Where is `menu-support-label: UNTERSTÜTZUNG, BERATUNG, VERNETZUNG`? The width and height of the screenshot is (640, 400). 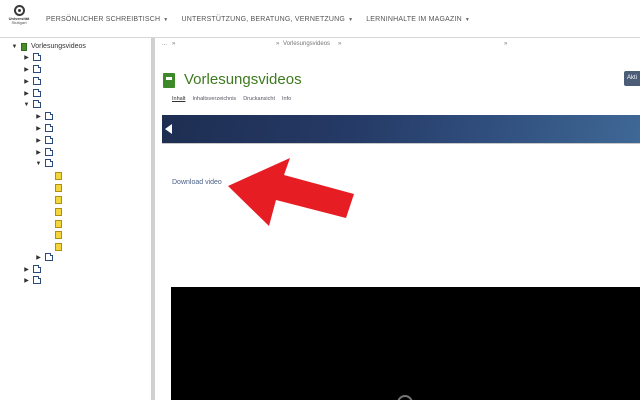
menu-support-label: UNTERSTÜTZUNG, BERATUNG, VERNETZUNG is located at coordinates (263, 19).